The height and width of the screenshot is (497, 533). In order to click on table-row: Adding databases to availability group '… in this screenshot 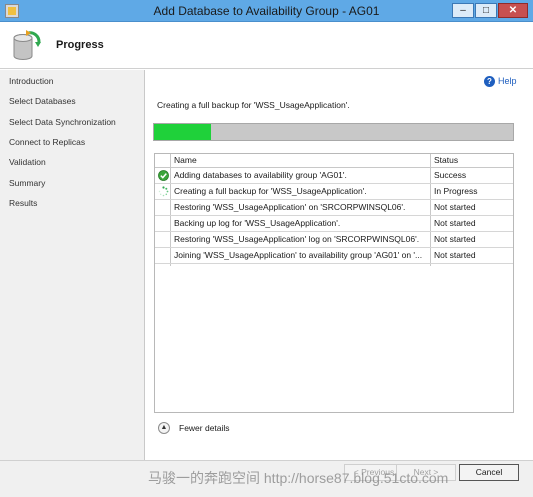, I will do `click(334, 176)`.